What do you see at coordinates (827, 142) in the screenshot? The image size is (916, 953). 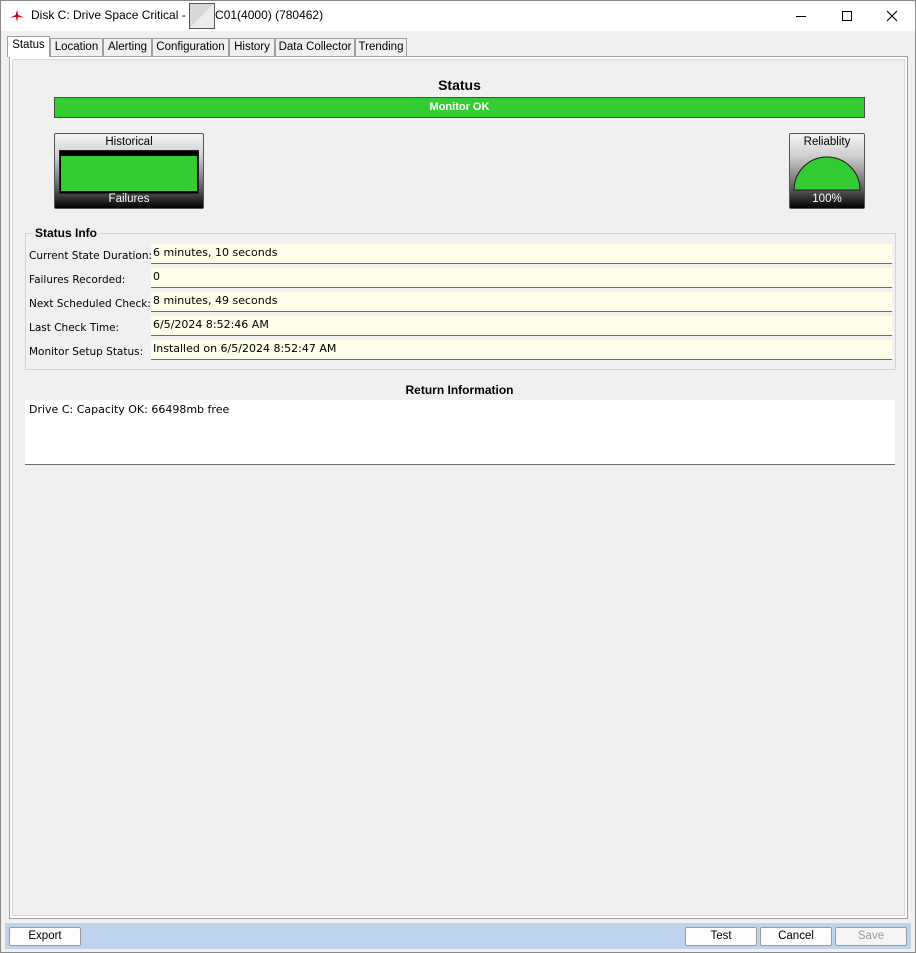 I see `reliability-gauge-title: Reliablity` at bounding box center [827, 142].